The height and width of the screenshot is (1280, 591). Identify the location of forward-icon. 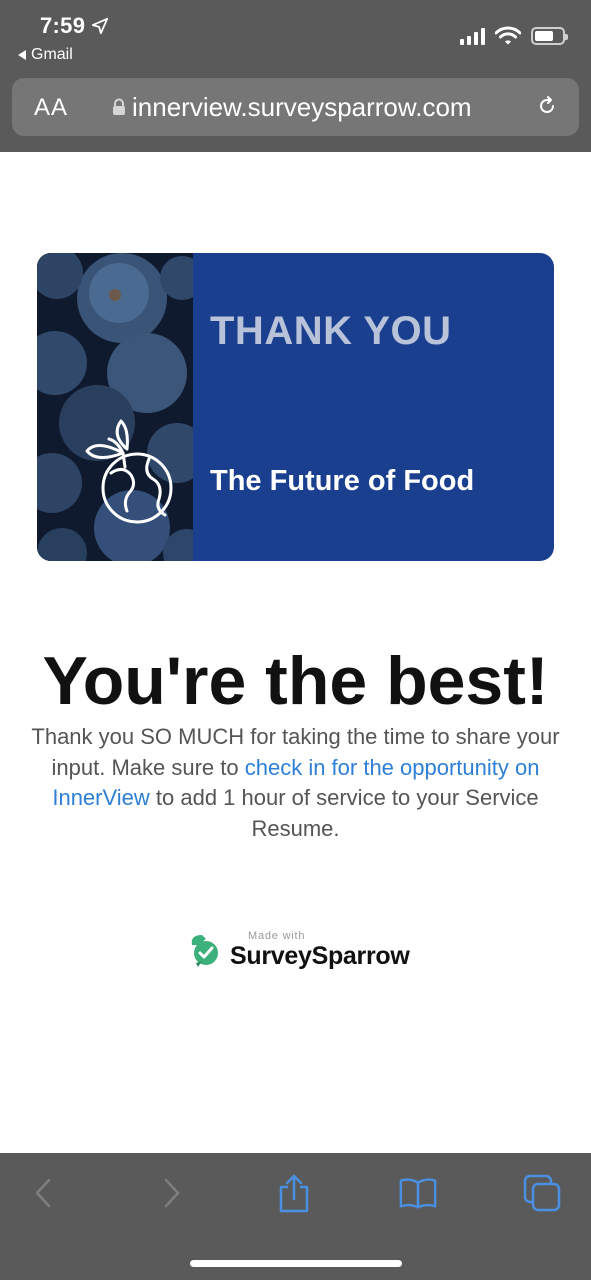
(172, 1193).